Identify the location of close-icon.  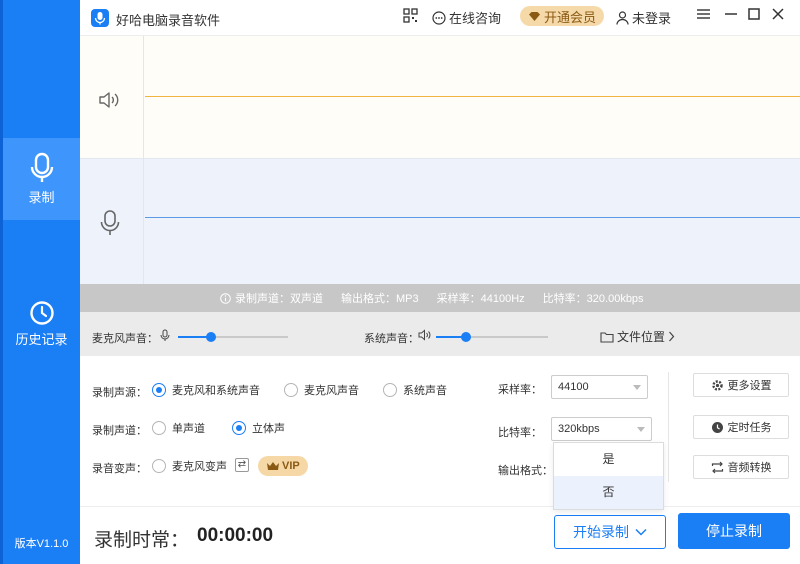
(778, 14).